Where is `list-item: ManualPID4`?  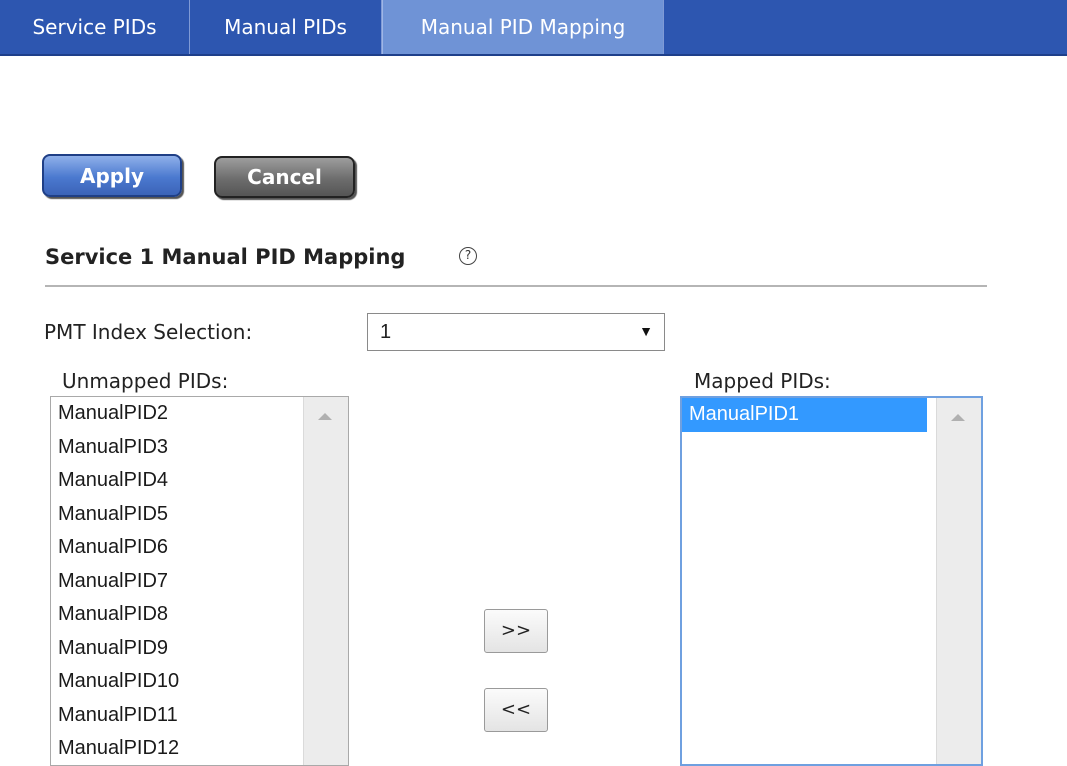
list-item: ManualPID4 is located at coordinates (177, 481).